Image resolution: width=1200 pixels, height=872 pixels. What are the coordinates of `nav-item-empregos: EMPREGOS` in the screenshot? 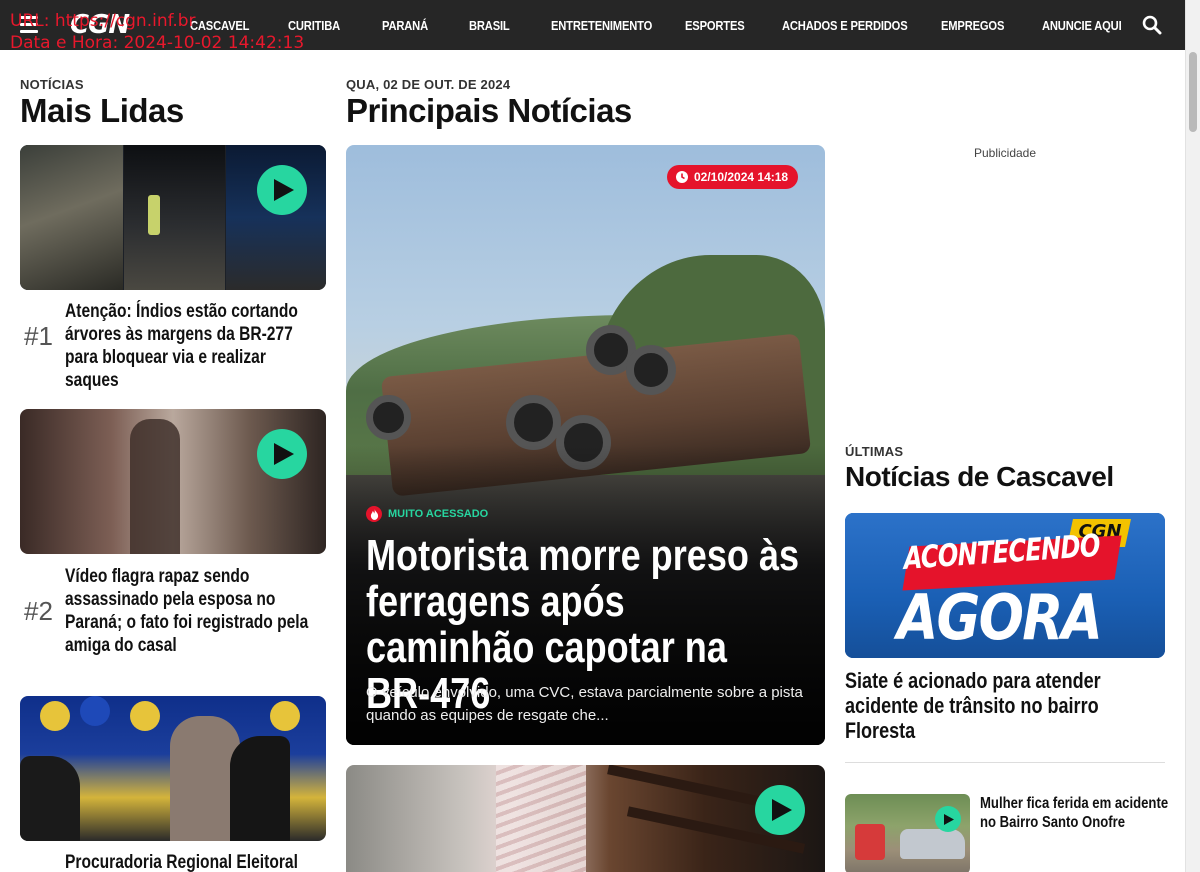 It's located at (972, 25).